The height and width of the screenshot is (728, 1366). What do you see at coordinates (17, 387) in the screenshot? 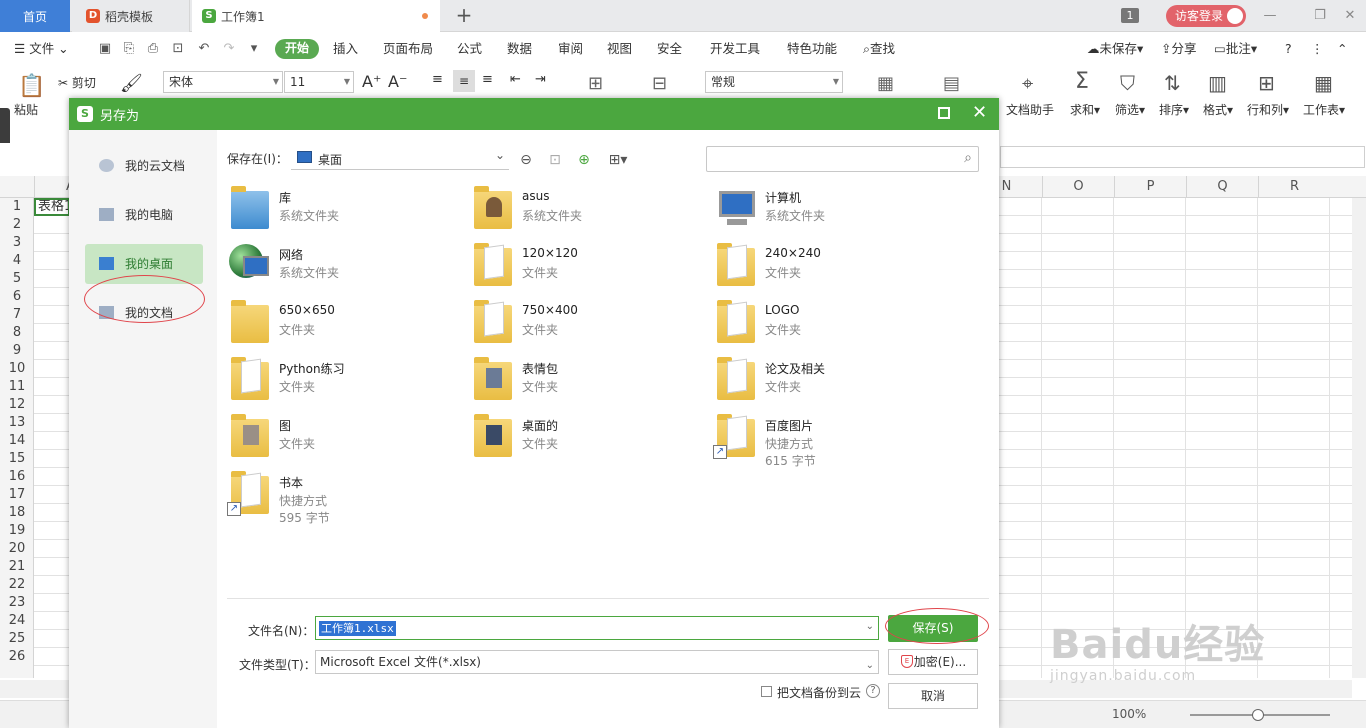
I see `row-header: 11` at bounding box center [17, 387].